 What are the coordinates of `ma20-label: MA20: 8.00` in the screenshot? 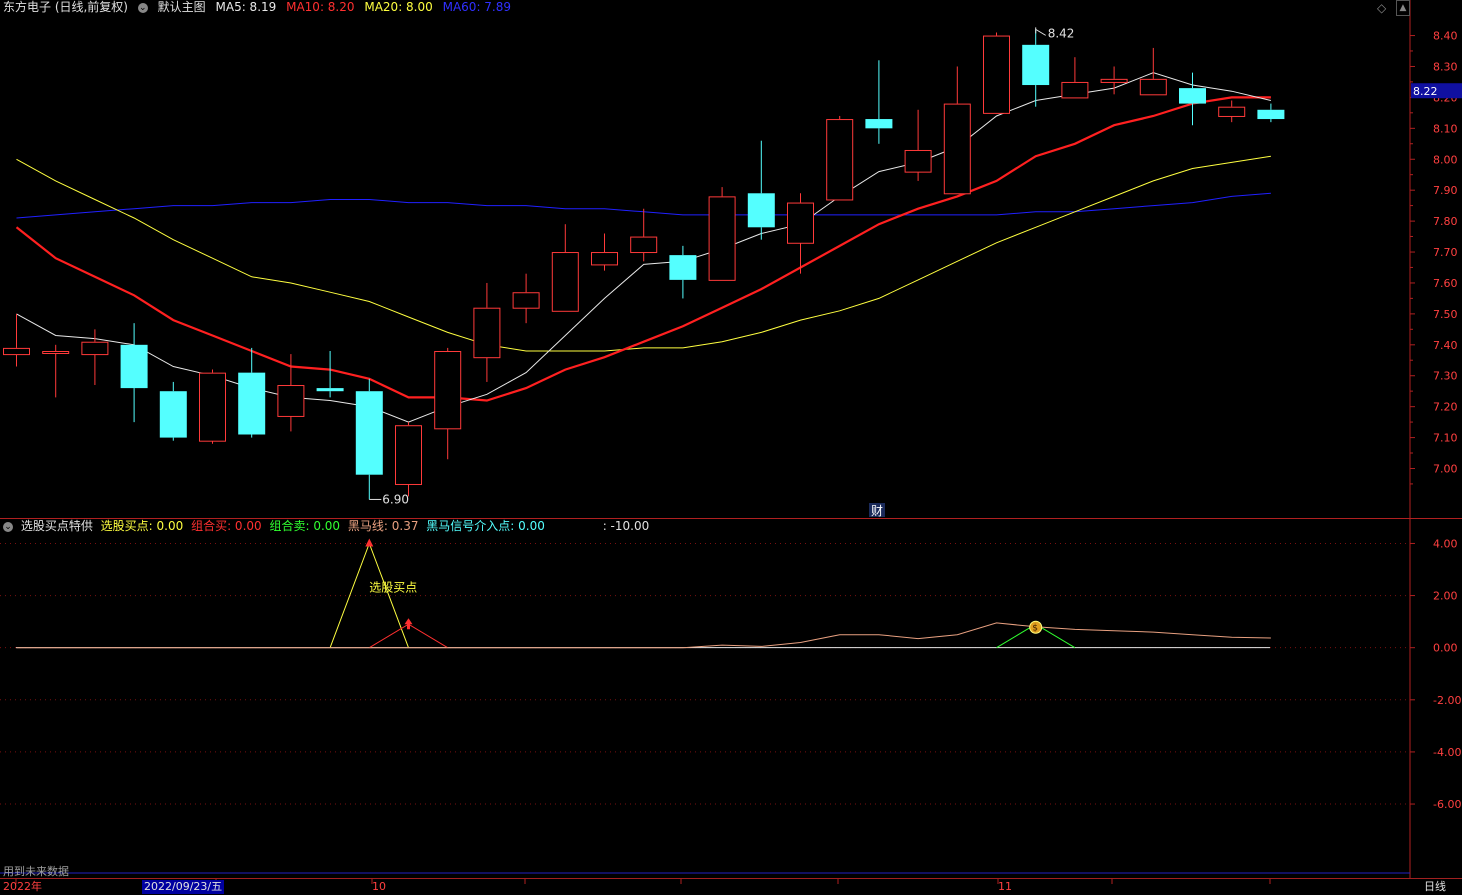 It's located at (398, 7).